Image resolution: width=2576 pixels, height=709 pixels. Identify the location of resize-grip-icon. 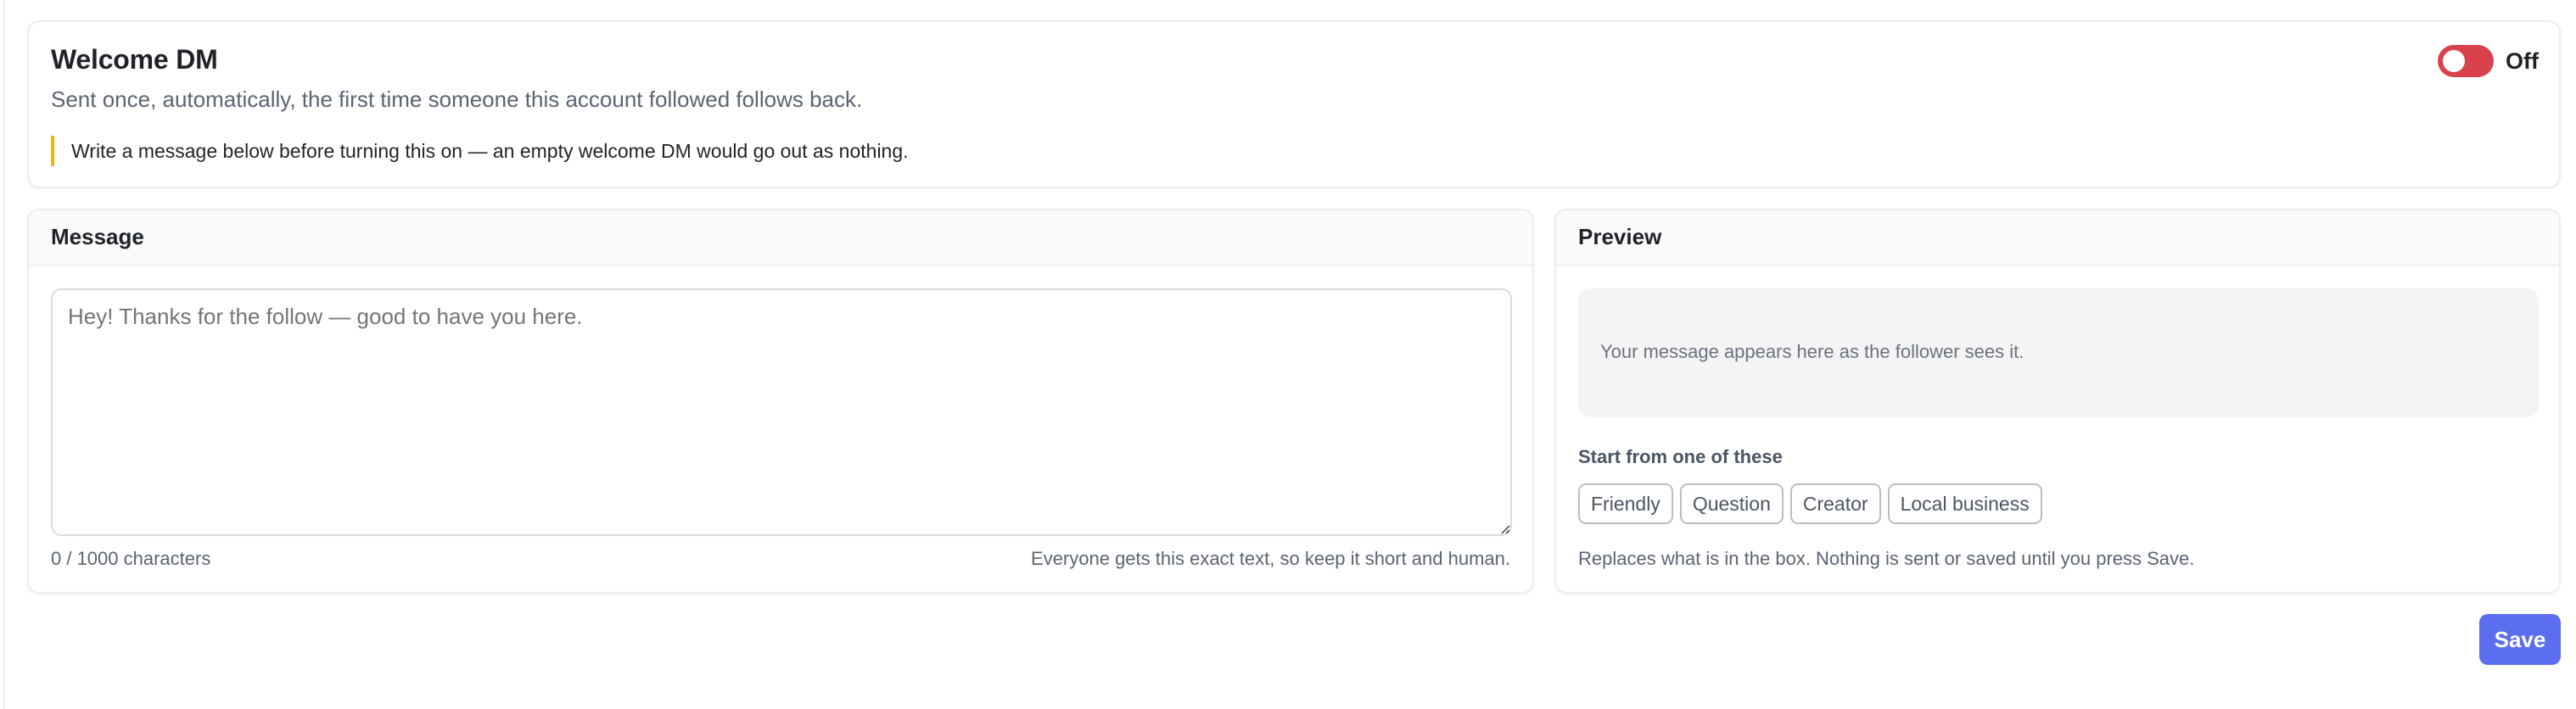
(1505, 529).